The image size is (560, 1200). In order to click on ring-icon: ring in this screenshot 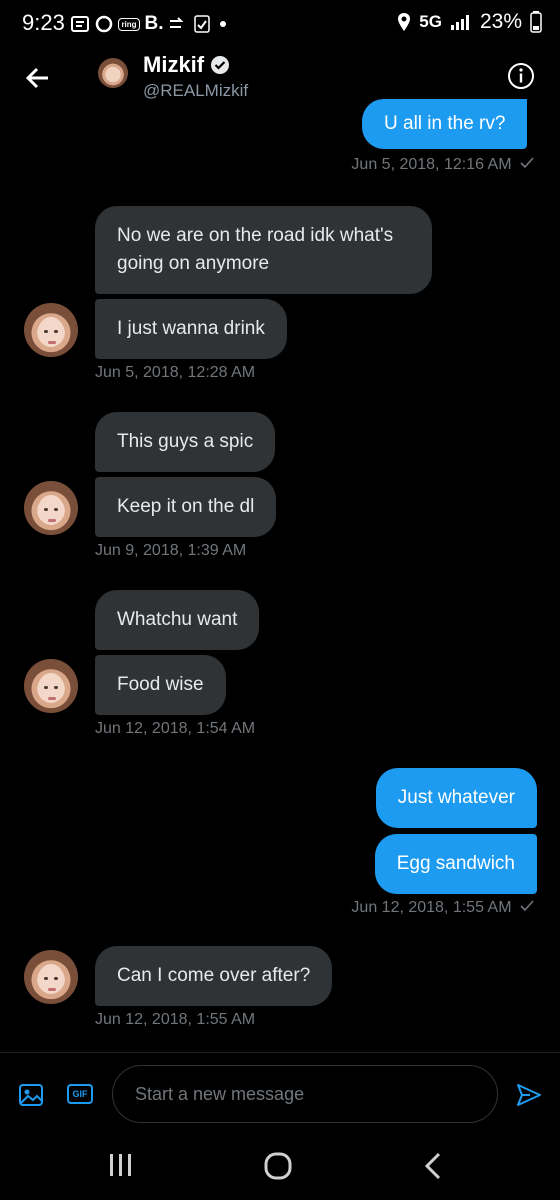, I will do `click(129, 24)`.